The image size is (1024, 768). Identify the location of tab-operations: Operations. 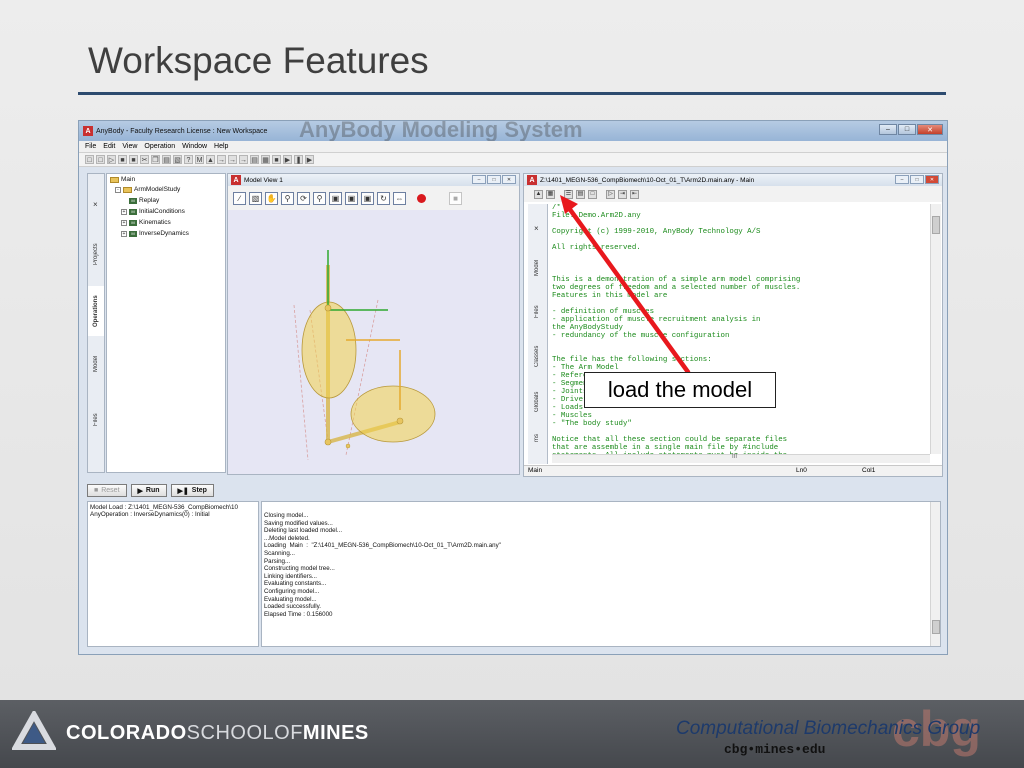
(96, 311).